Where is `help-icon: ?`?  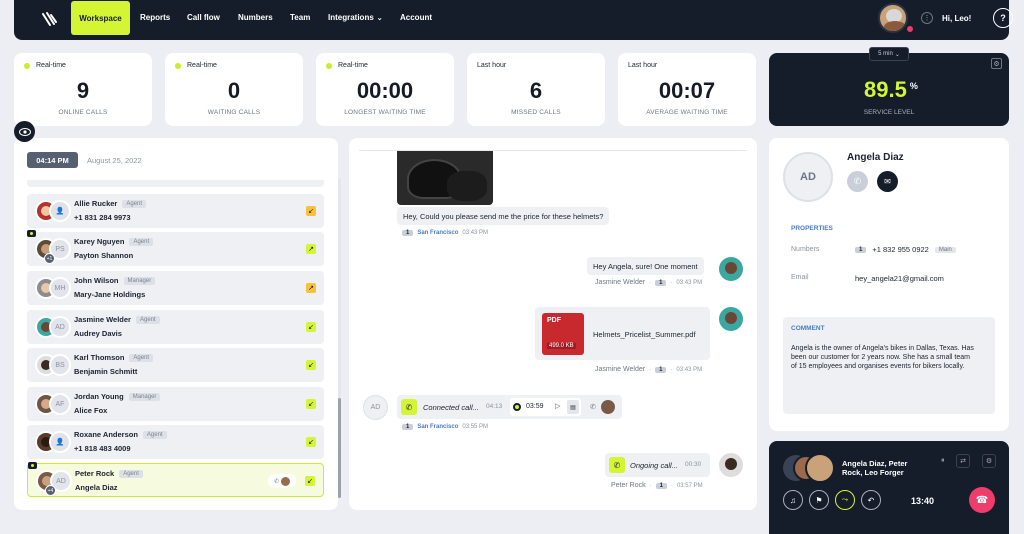
help-icon: ? is located at coordinates (1003, 18).